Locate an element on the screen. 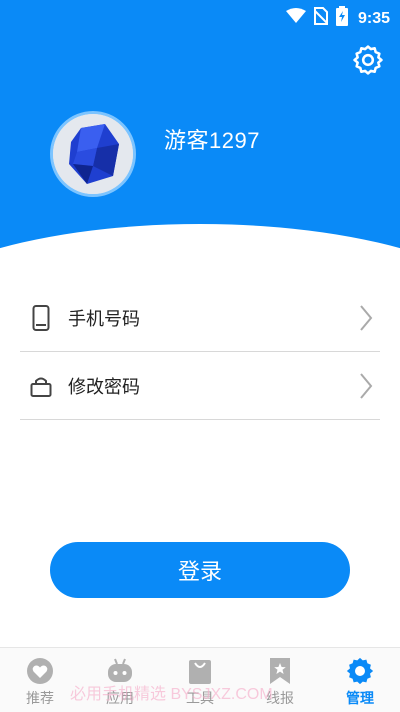 Image resolution: width=400 pixels, height=712 pixels. tab-recommend: 推荐 is located at coordinates (40, 680).